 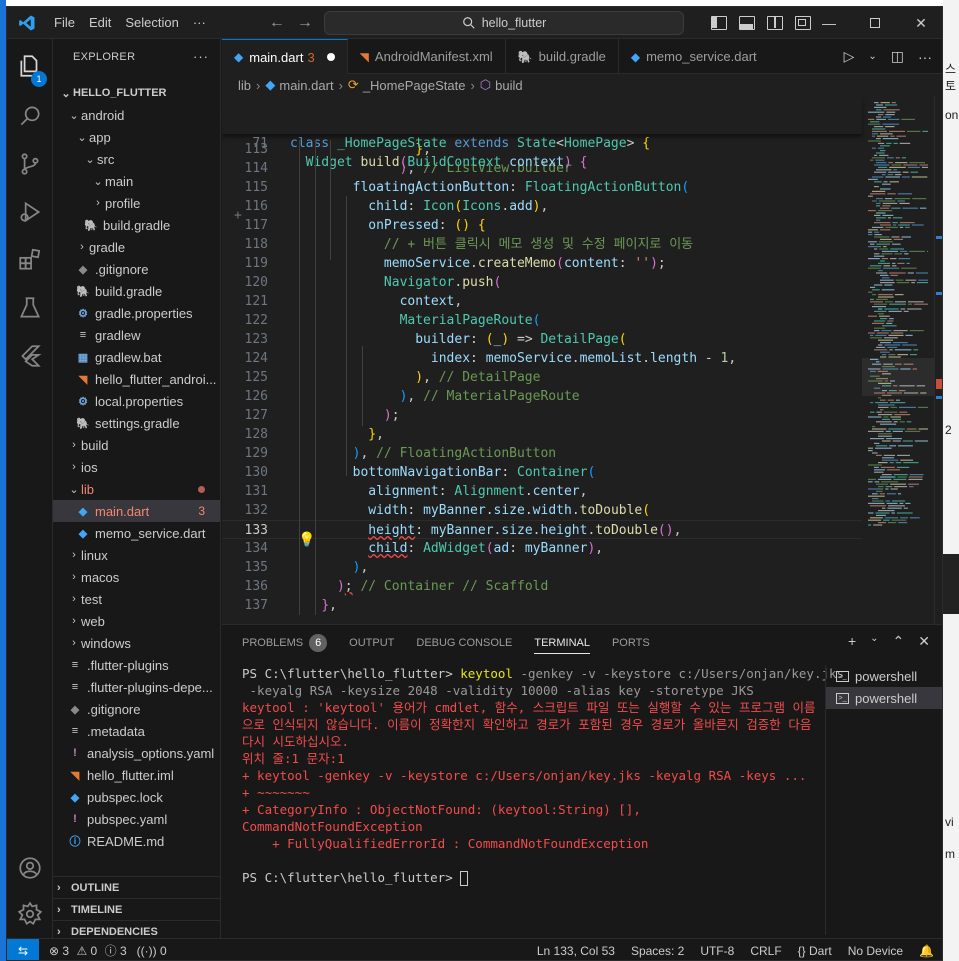 What do you see at coordinates (542, 434) in the screenshot?
I see `code-line: 128 },` at bounding box center [542, 434].